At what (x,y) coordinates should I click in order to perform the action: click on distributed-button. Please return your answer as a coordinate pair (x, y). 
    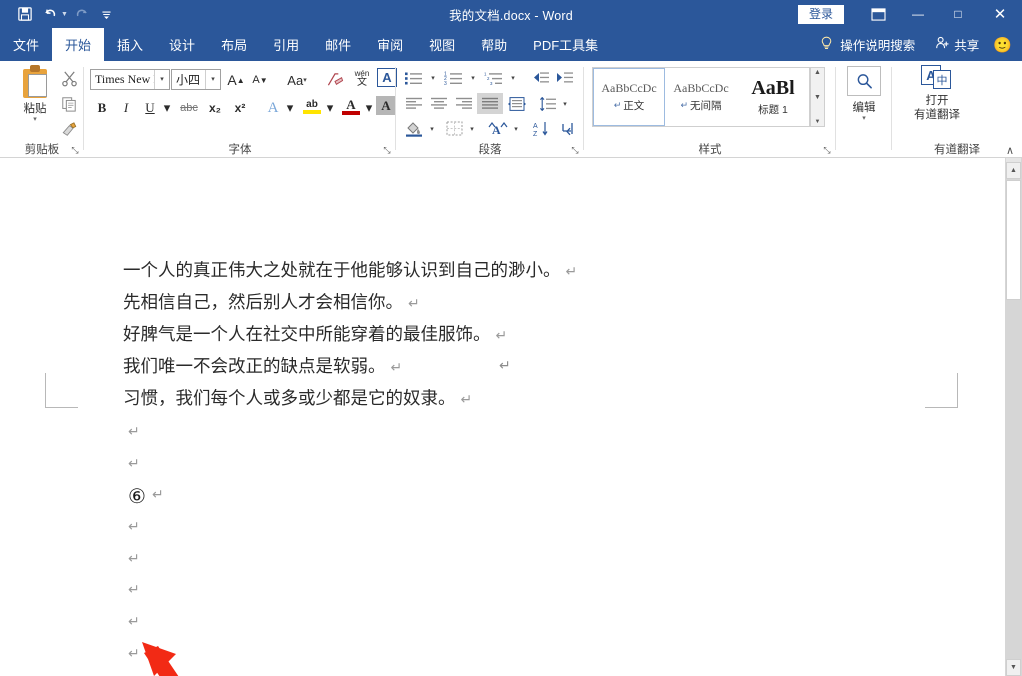
    Looking at the image, I should click on (517, 103).